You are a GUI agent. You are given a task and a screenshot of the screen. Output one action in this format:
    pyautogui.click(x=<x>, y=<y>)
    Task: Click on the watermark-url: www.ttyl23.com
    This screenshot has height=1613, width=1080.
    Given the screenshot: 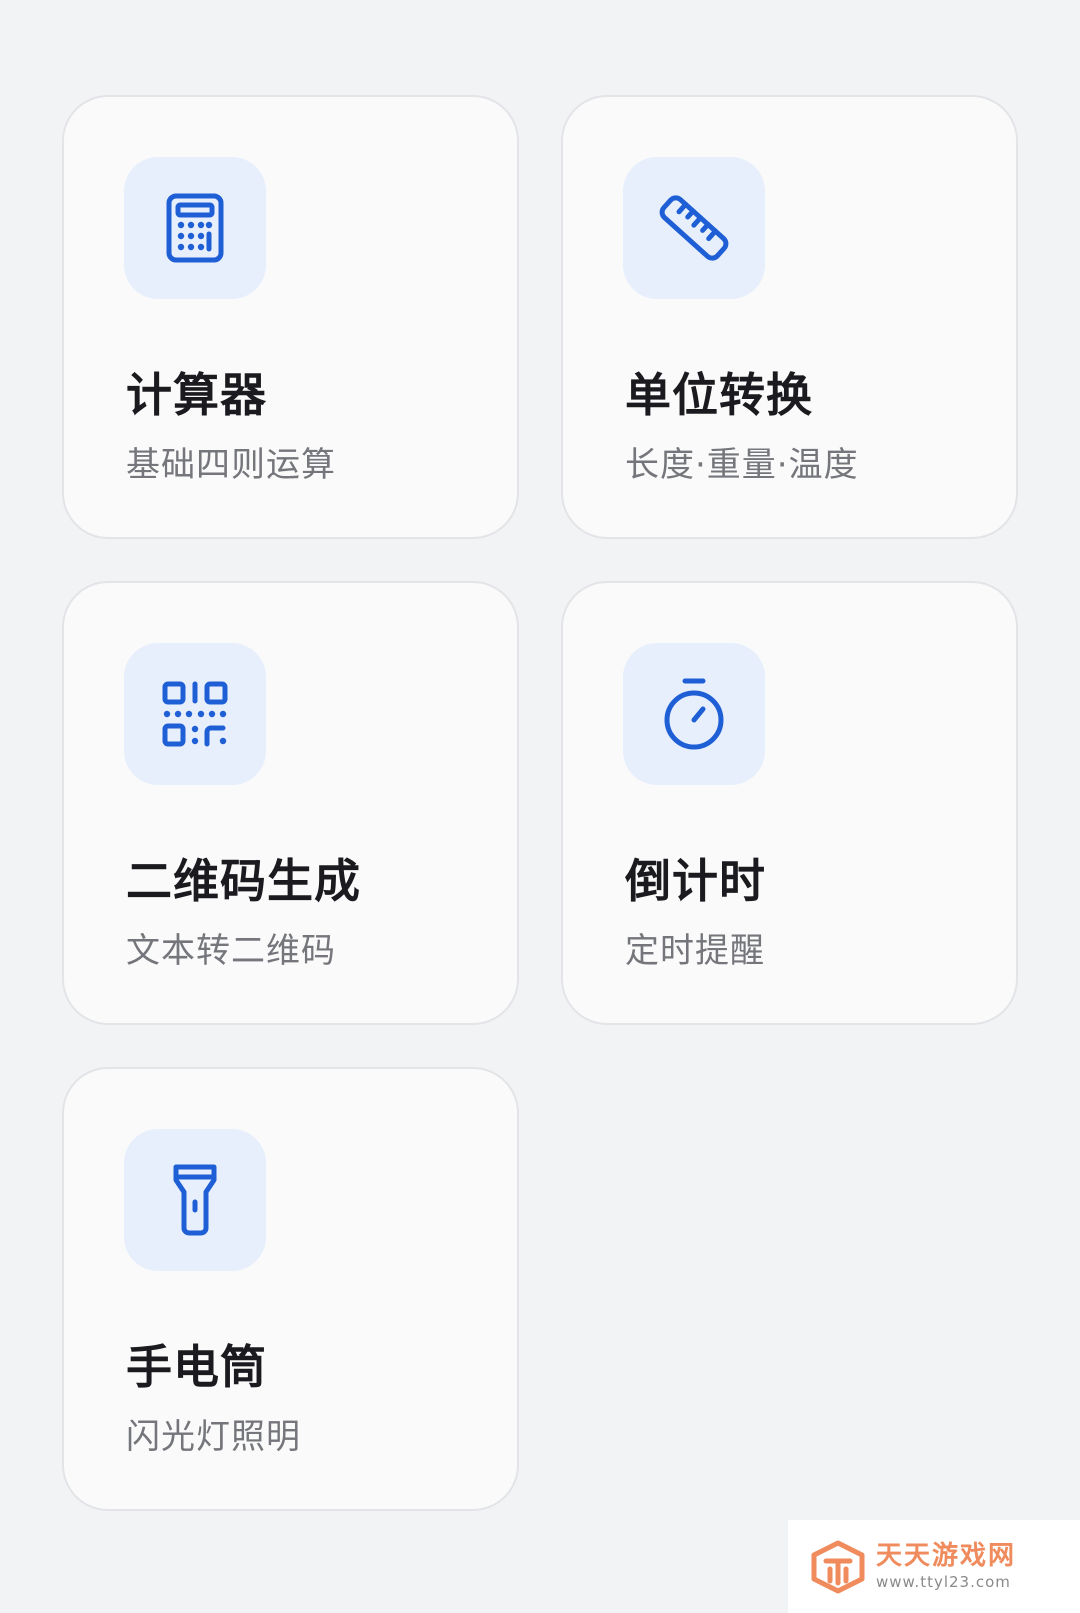 What is the action you would take?
    pyautogui.click(x=943, y=1582)
    